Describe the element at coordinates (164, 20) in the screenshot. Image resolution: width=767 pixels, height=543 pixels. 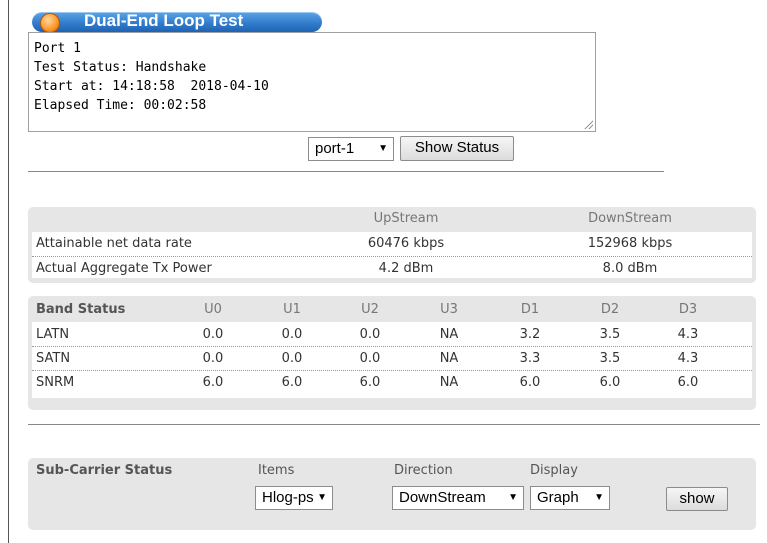
I see `page-title: Dual-End Loop Test` at that location.